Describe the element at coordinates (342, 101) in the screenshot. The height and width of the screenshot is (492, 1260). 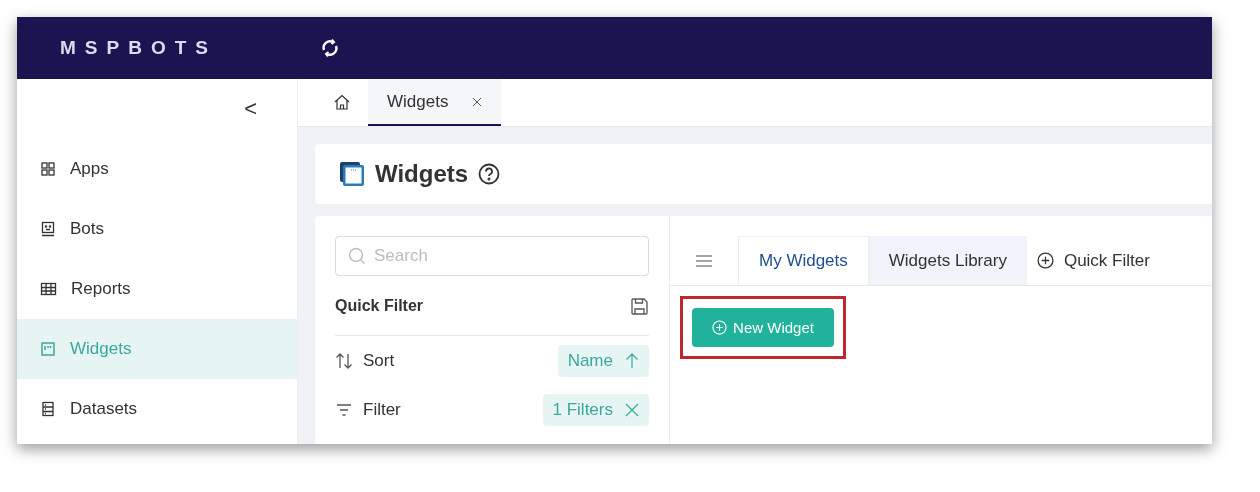
I see `home-icon` at that location.